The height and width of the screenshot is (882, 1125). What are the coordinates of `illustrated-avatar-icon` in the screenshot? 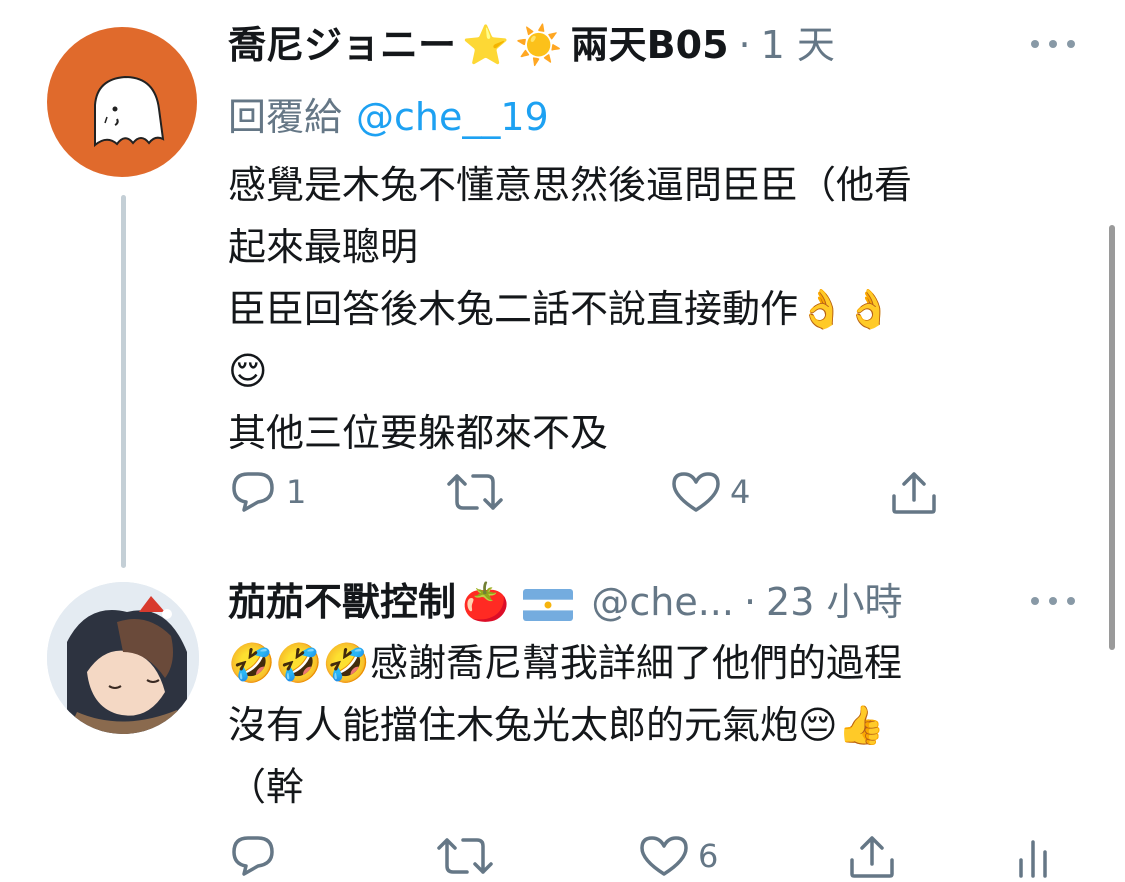 It's located at (123, 658).